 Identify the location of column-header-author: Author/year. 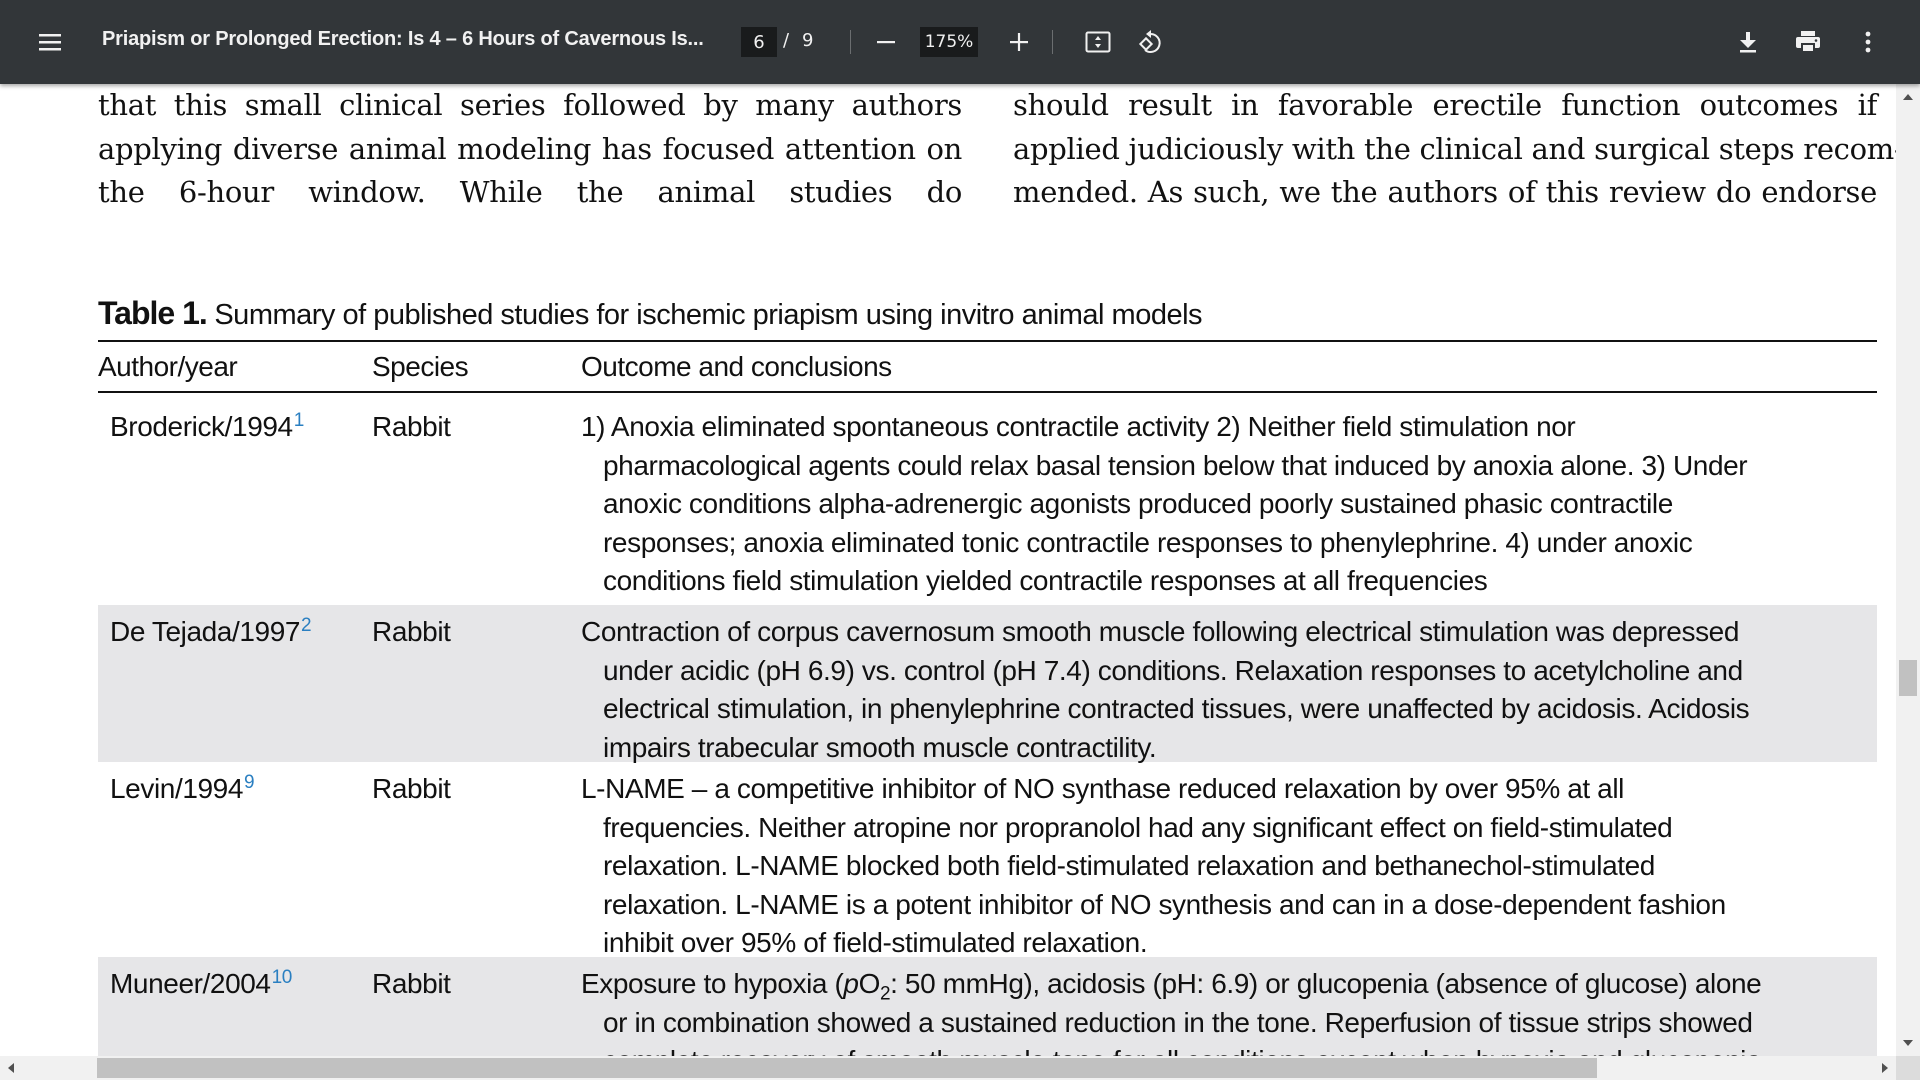
(168, 366).